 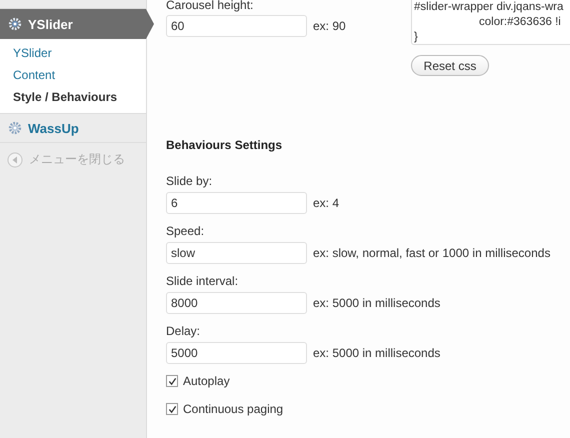 What do you see at coordinates (186, 231) in the screenshot?
I see `field-label: Speed:` at bounding box center [186, 231].